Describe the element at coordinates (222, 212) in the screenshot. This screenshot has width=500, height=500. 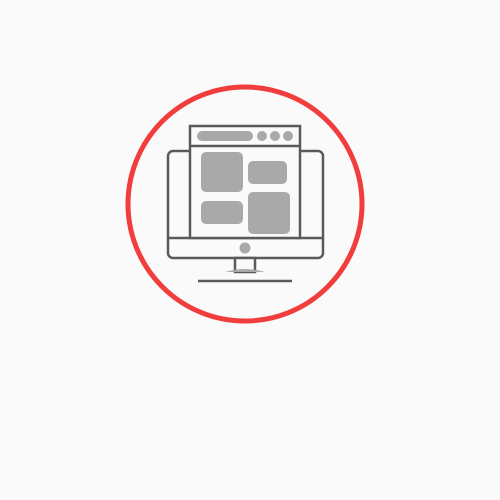
I see `layout-block-bottom-left` at that location.